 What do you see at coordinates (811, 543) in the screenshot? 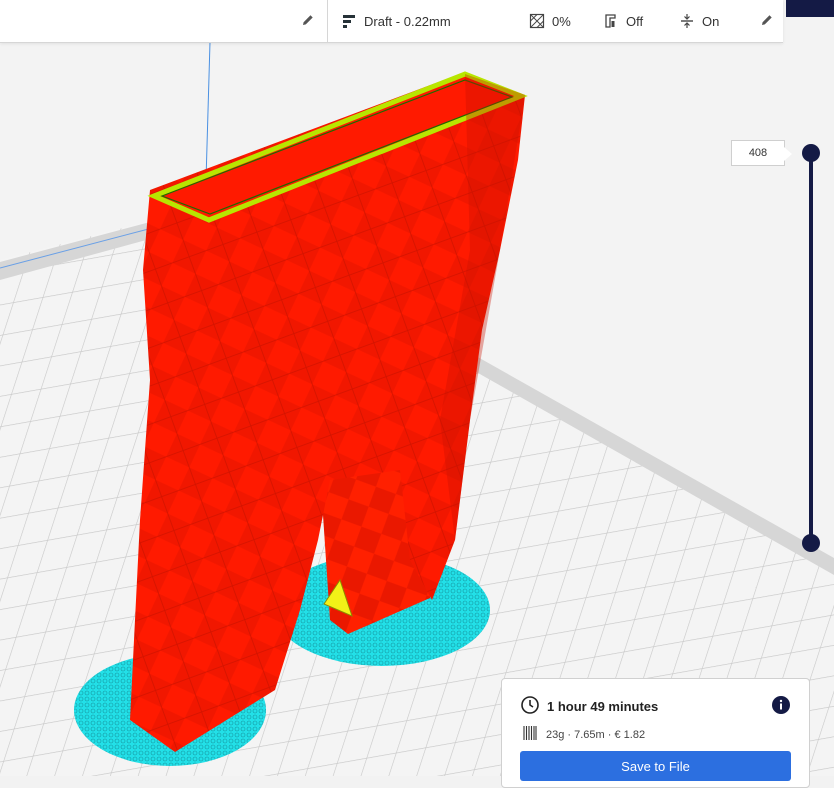
I see `layer-slider-bottom-handle` at bounding box center [811, 543].